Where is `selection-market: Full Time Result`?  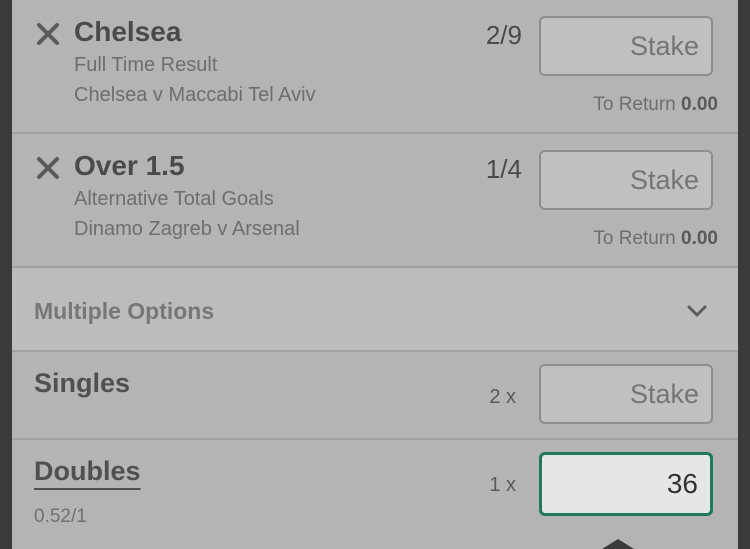 selection-market: Full Time Result is located at coordinates (146, 65).